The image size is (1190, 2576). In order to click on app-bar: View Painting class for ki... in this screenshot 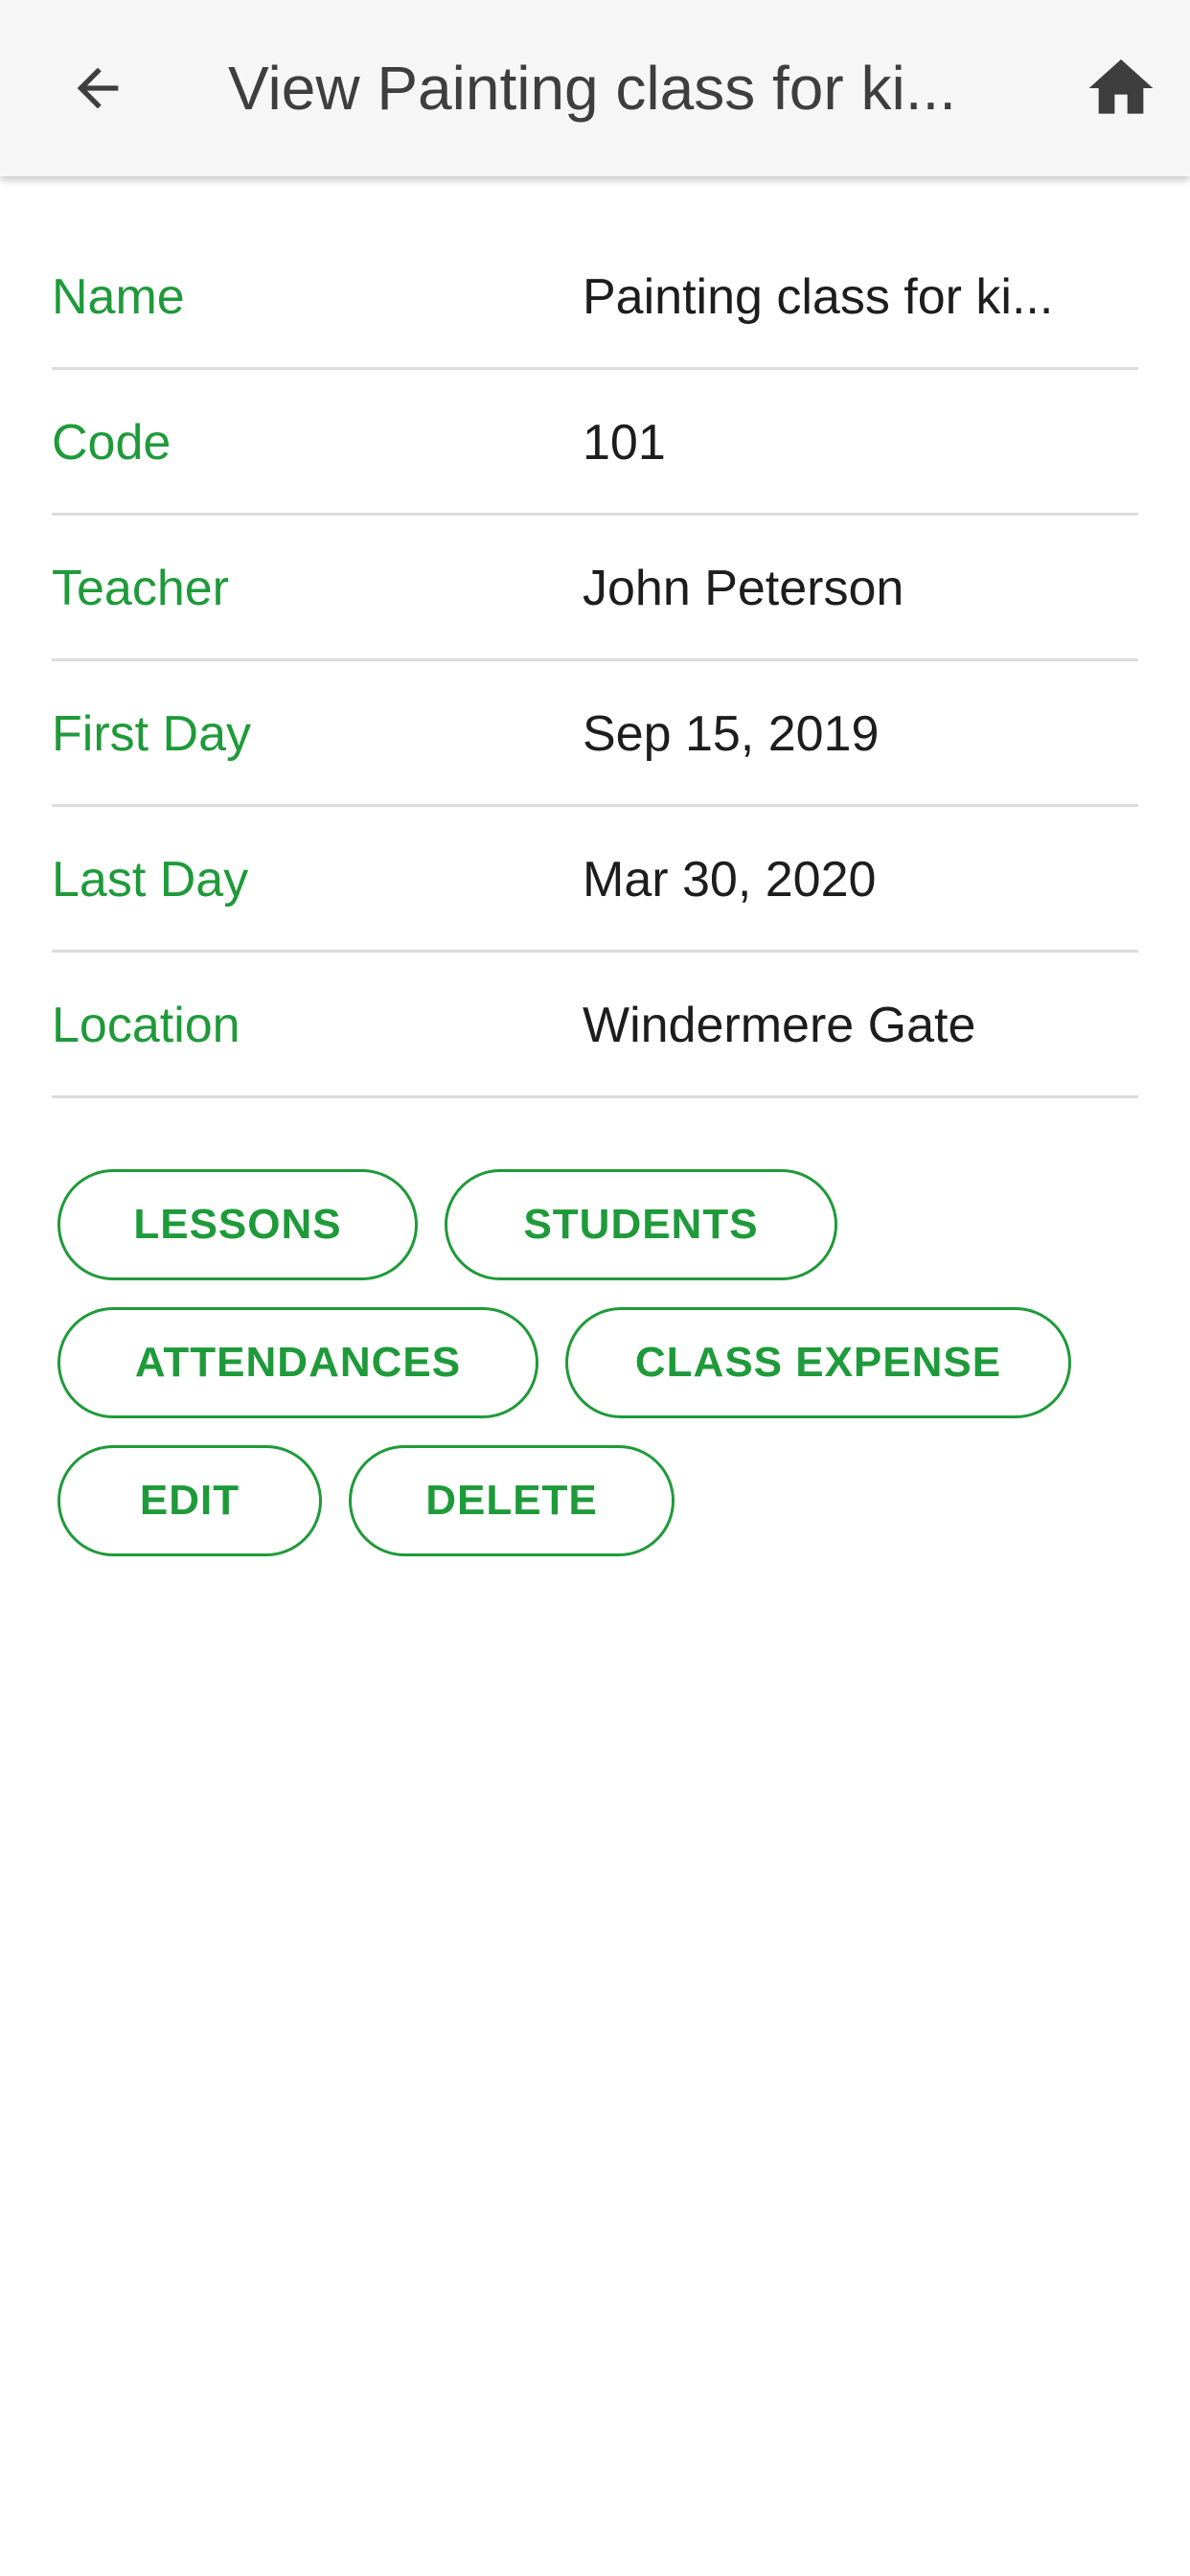, I will do `click(595, 88)`.